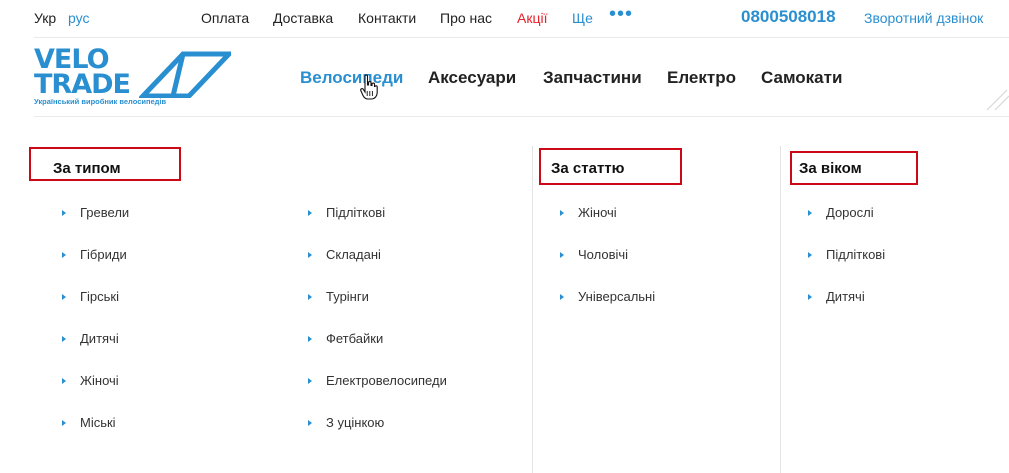 This screenshot has width=1009, height=473. What do you see at coordinates (303, 18) in the screenshot?
I see `top-link-delivery: Доставка` at bounding box center [303, 18].